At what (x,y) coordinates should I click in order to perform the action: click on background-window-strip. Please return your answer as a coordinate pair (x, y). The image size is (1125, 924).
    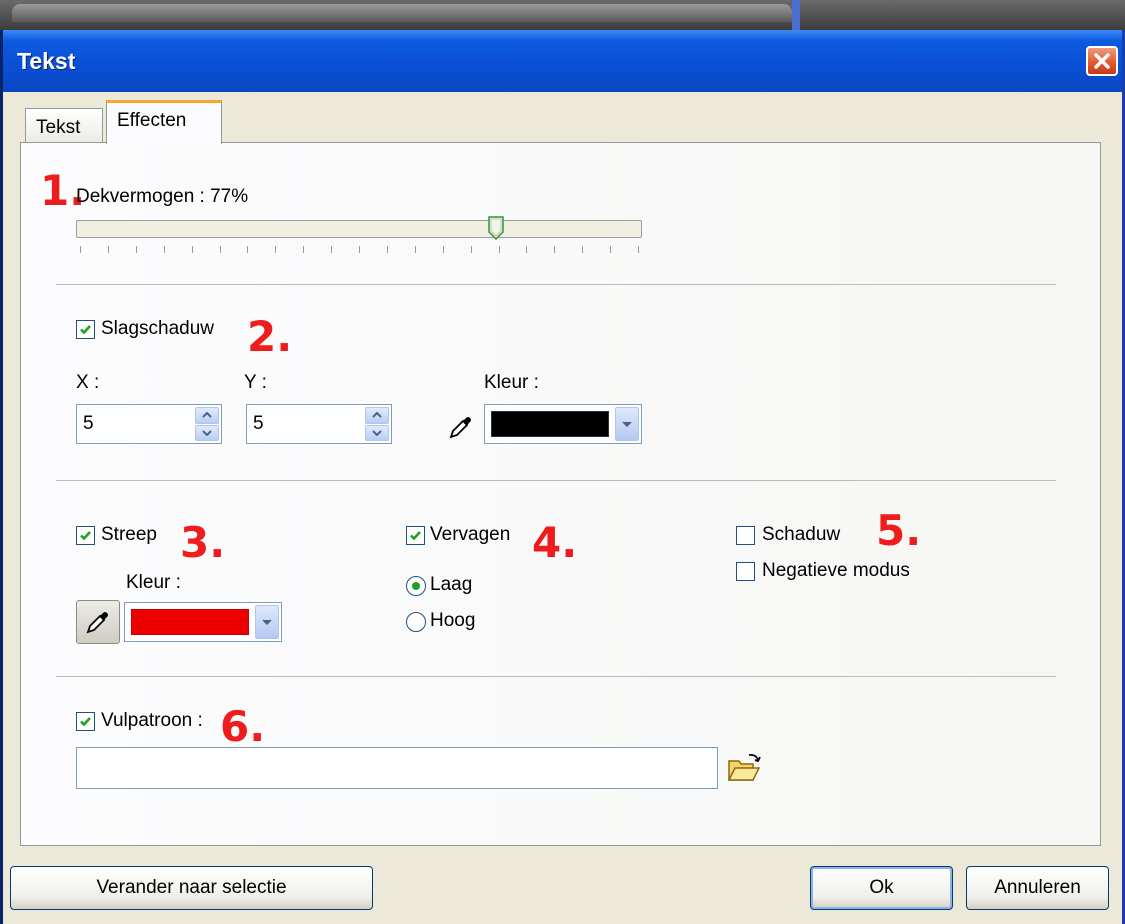
    Looking at the image, I should click on (562, 15).